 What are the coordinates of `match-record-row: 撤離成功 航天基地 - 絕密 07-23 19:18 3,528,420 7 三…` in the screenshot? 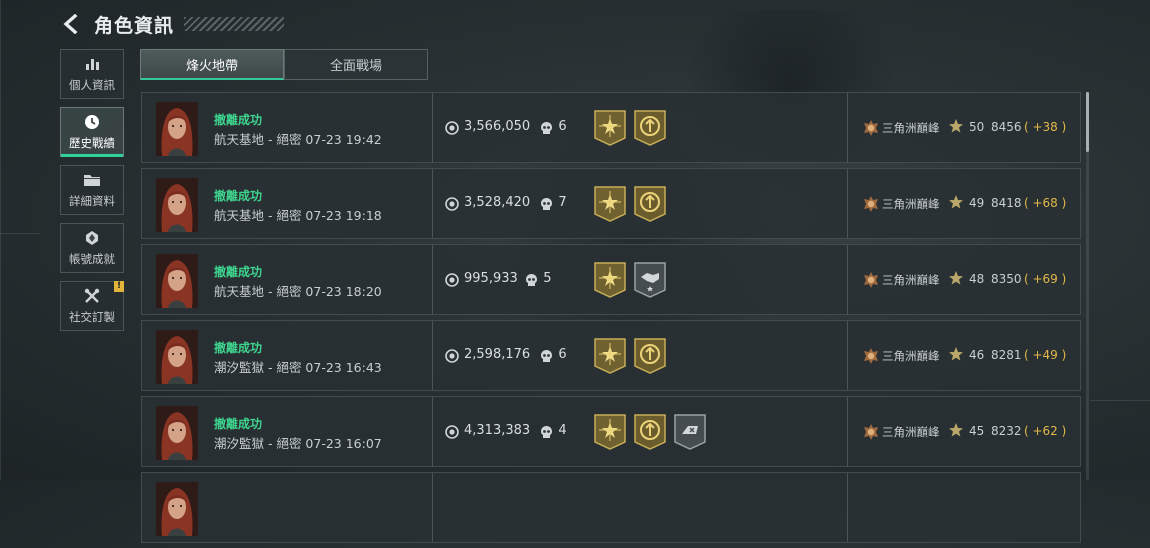 It's located at (611, 203).